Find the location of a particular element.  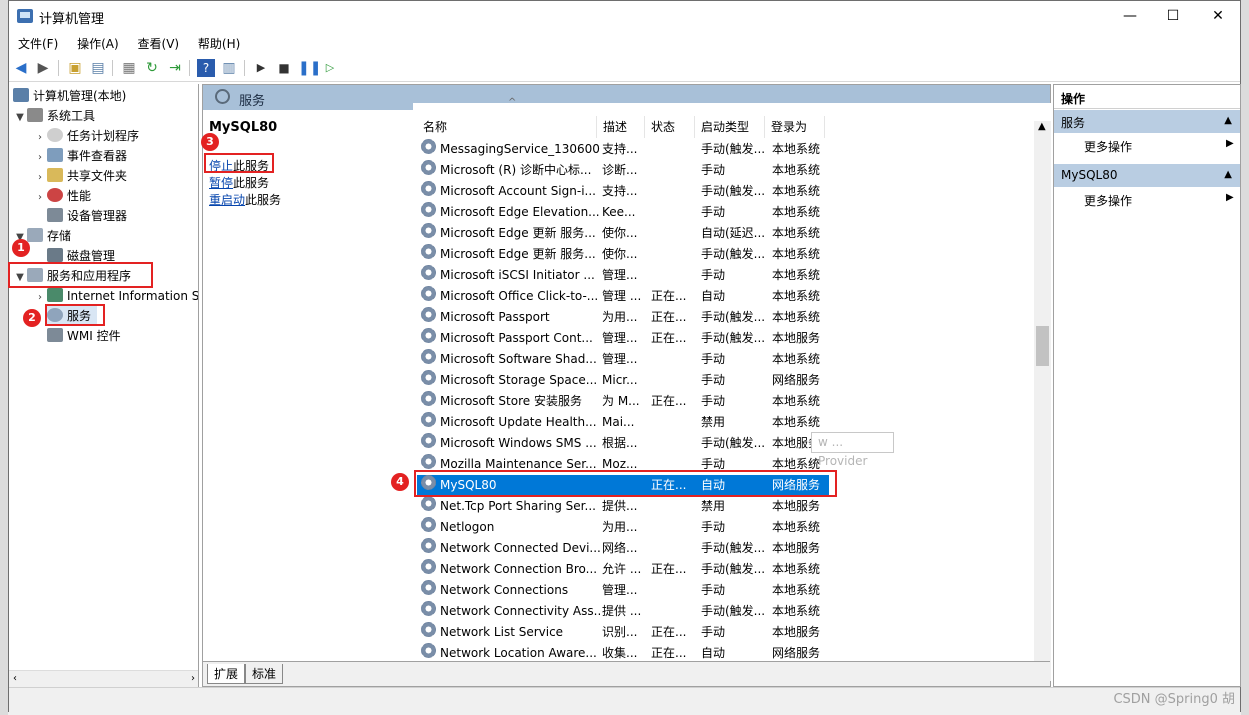

more-actions-services: 更多操作 ▶ is located at coordinates (1159, 146).